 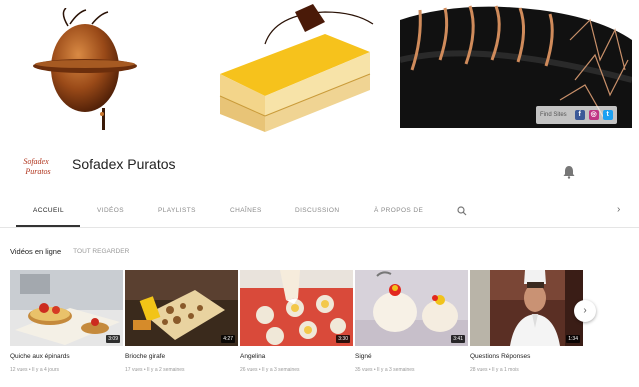 What do you see at coordinates (124, 164) in the screenshot?
I see `channel-name: Sofadex Puratos` at bounding box center [124, 164].